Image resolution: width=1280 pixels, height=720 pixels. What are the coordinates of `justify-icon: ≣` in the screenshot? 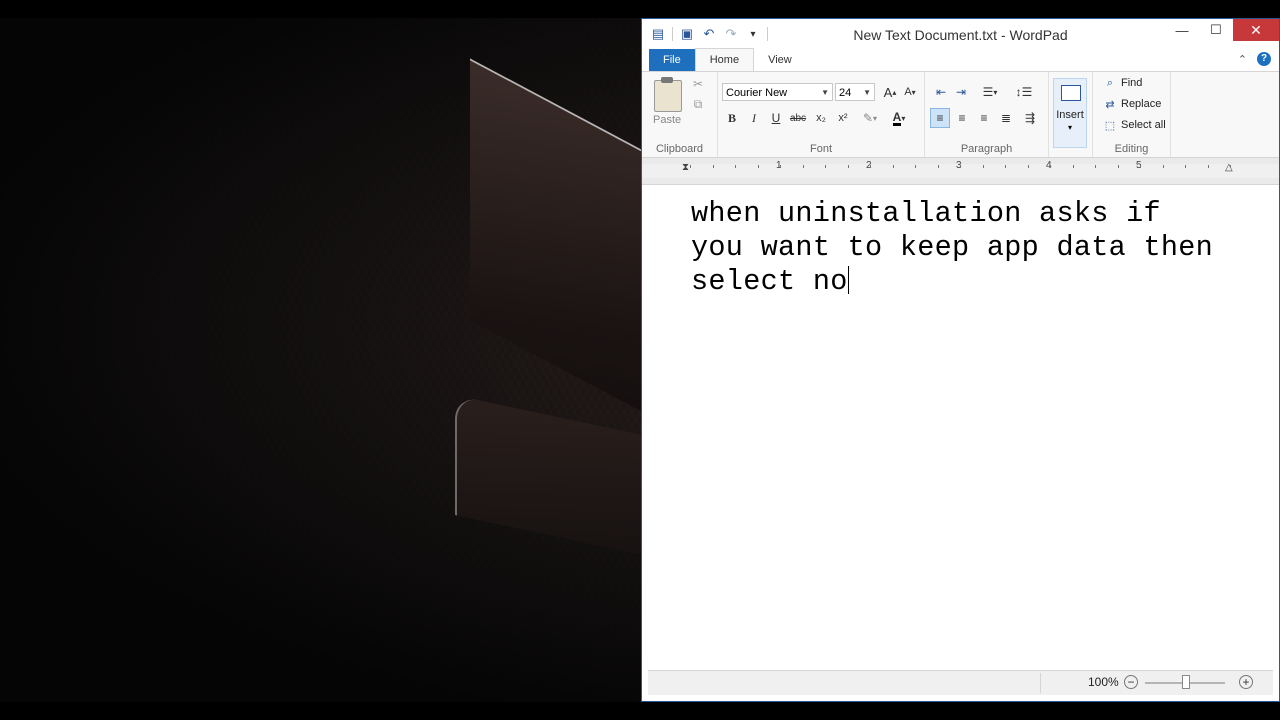 It's located at (1006, 118).